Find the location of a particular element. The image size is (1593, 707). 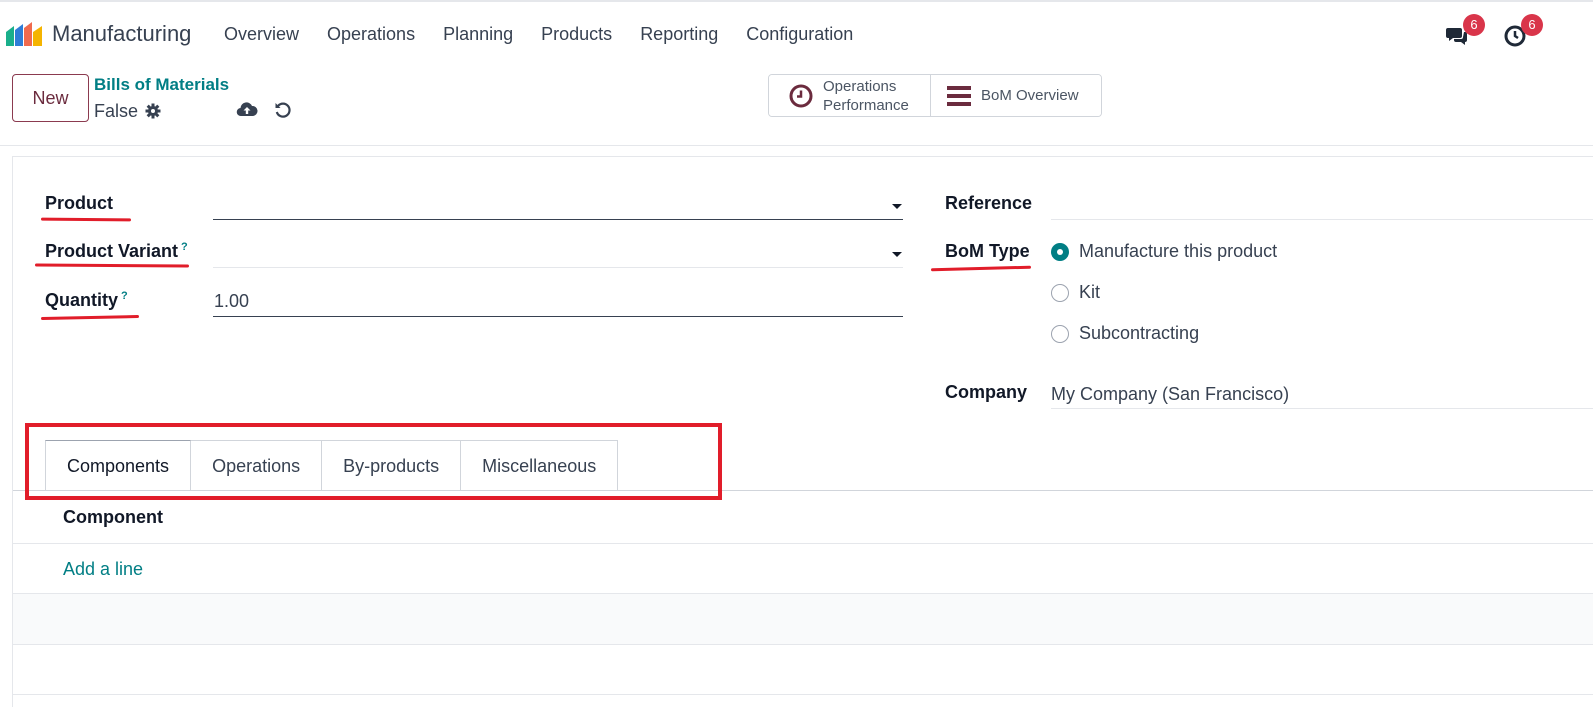

product-variant-dropdown-caret is located at coordinates (897, 254).